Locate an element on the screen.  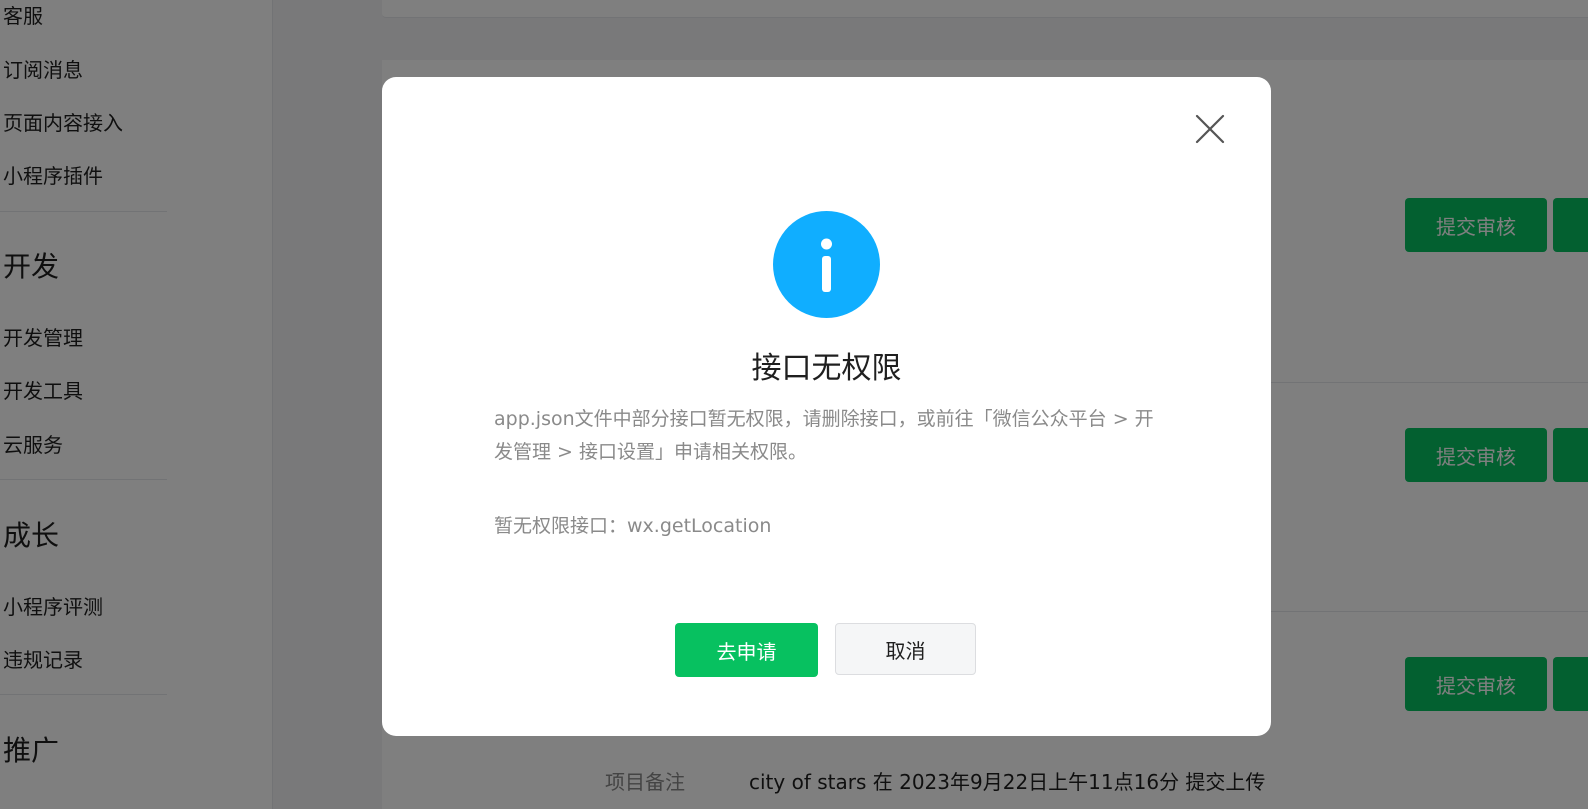
close-icon is located at coordinates (1210, 129).